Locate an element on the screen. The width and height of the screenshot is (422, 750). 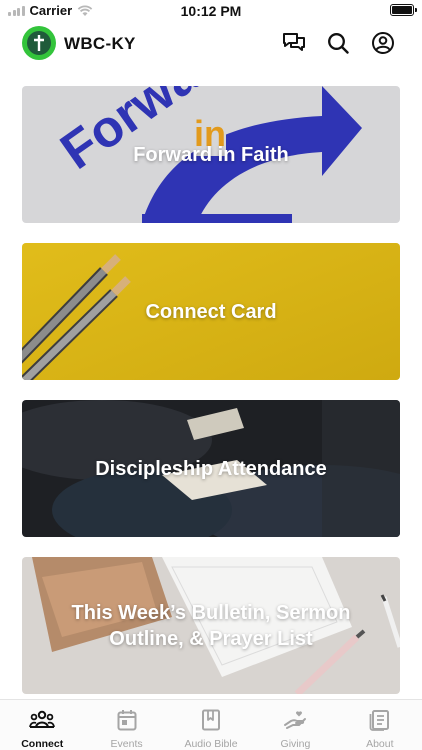
tab-giving: Giving is located at coordinates (295, 725).